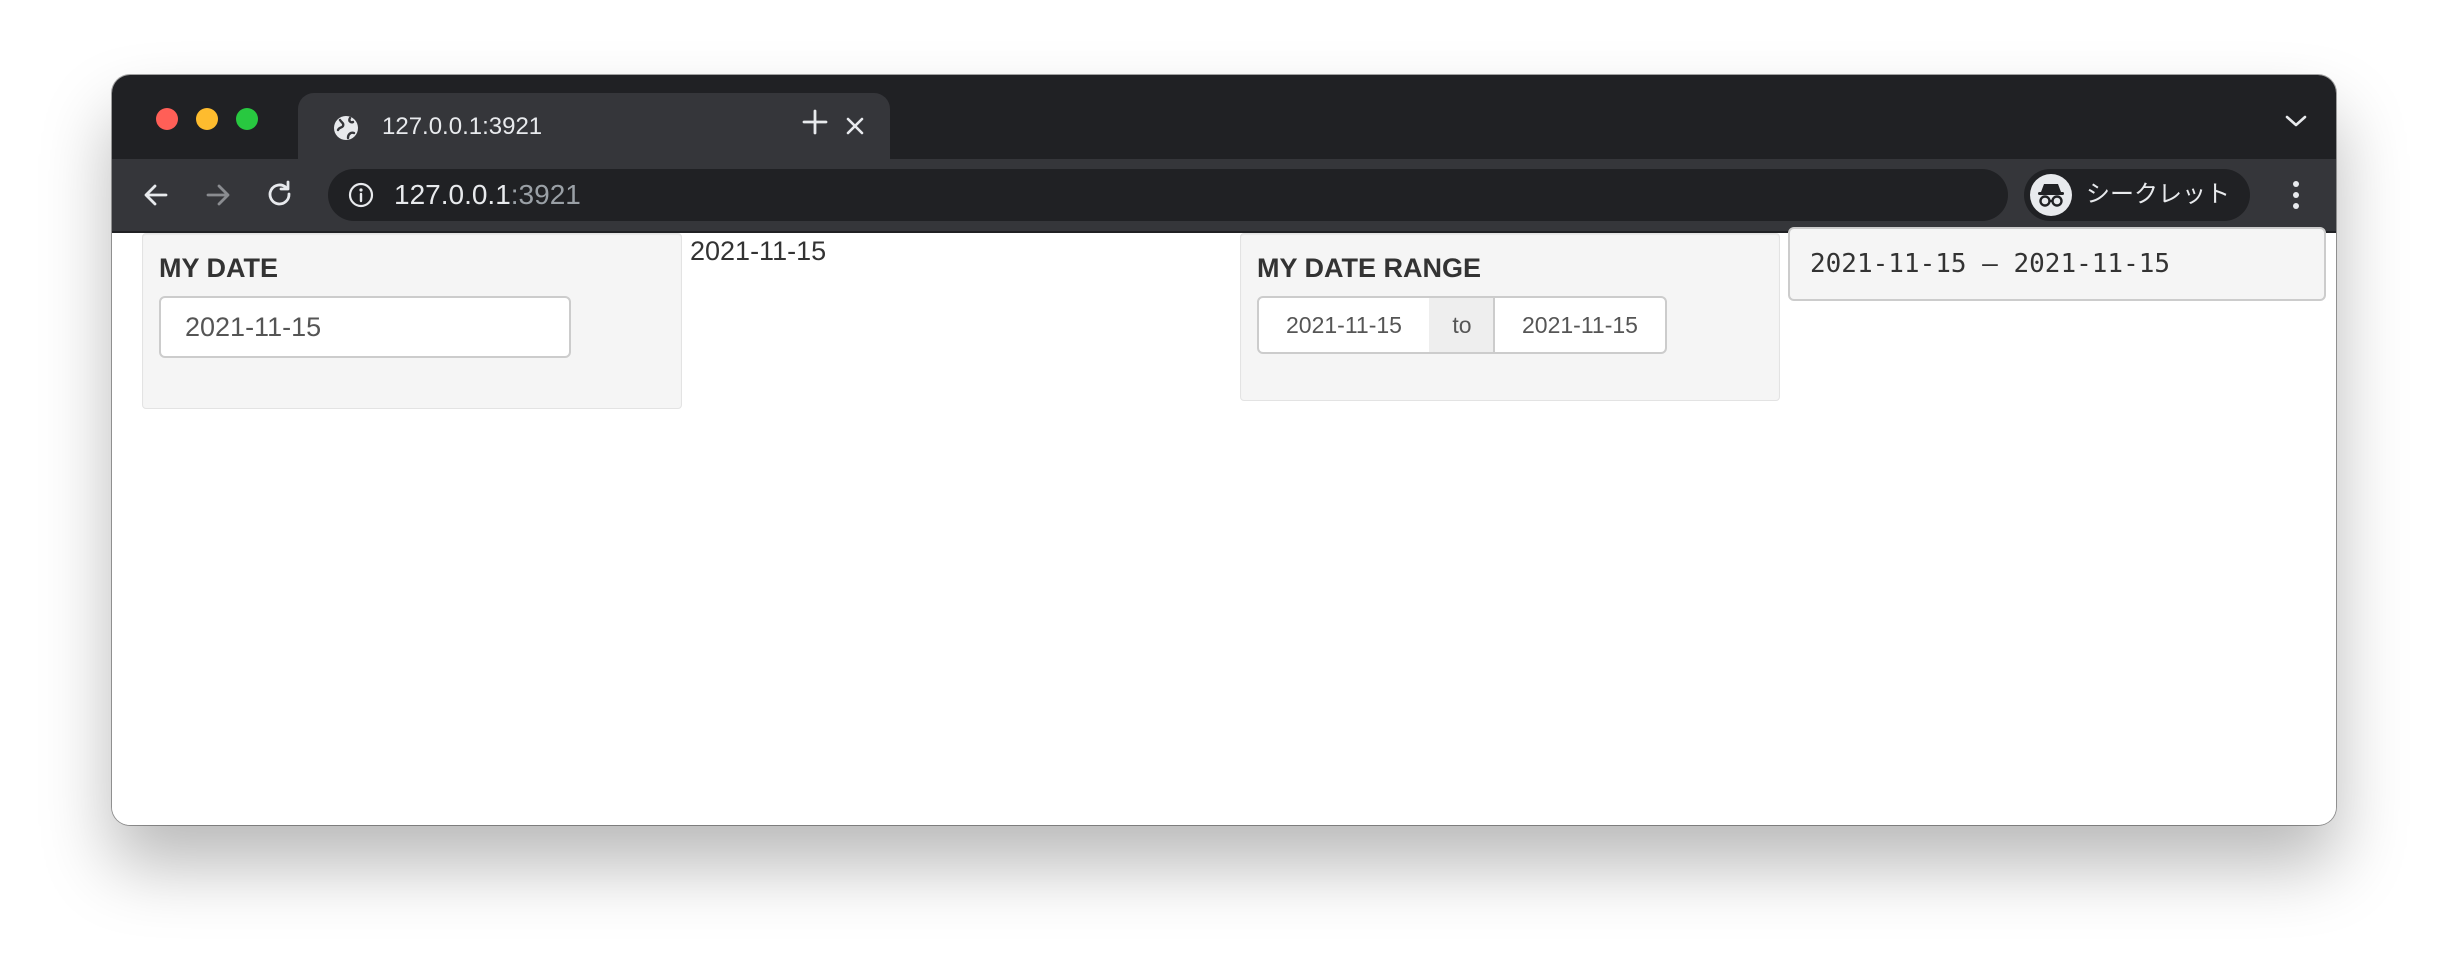 Image resolution: width=2448 pixels, height=974 pixels. Describe the element at coordinates (280, 195) in the screenshot. I see `reload-icon` at that location.